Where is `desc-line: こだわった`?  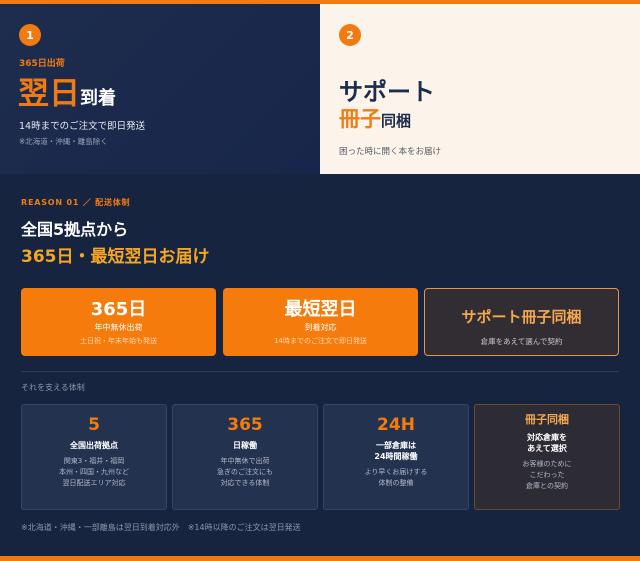 desc-line: こだわった is located at coordinates (547, 475).